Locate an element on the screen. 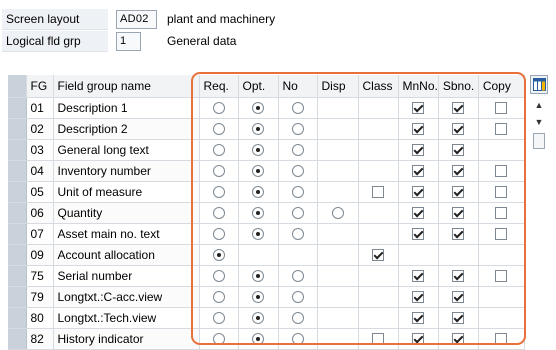 The width and height of the screenshot is (556, 350). opt-cell is located at coordinates (258, 213).